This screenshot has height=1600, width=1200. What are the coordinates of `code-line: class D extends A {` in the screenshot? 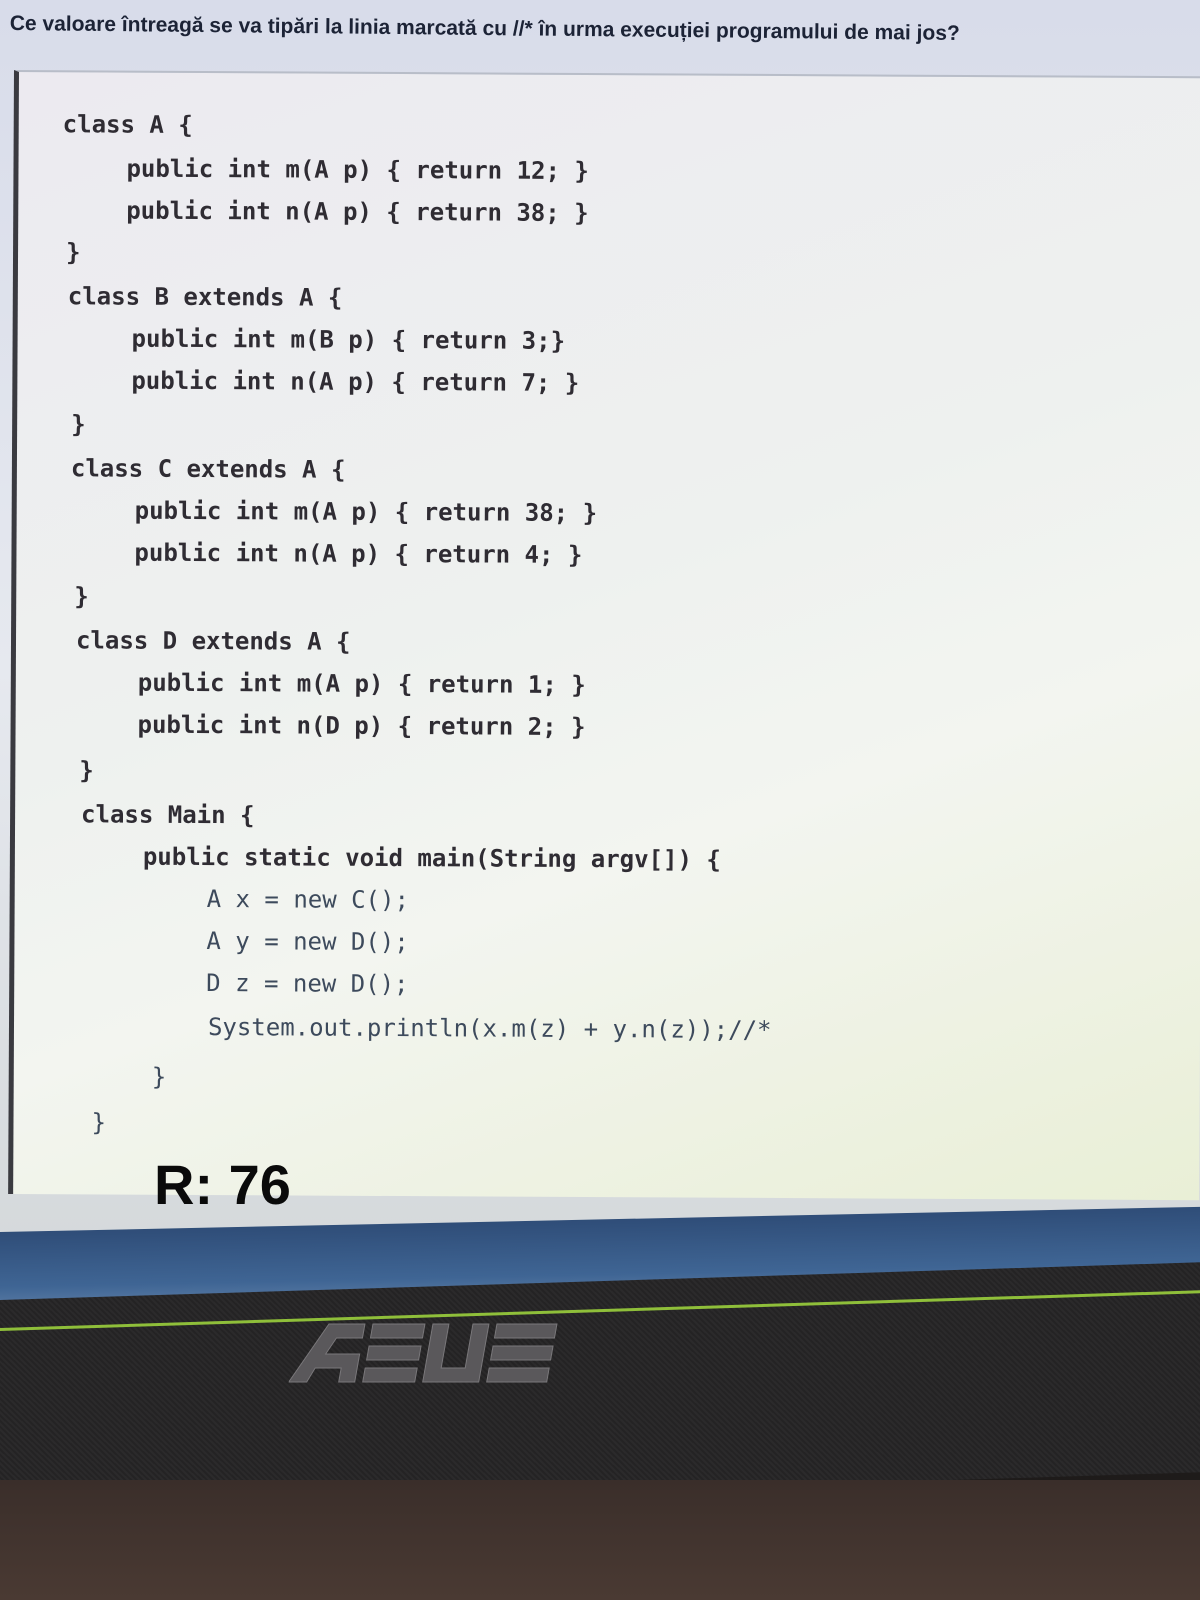 It's located at (213, 641).